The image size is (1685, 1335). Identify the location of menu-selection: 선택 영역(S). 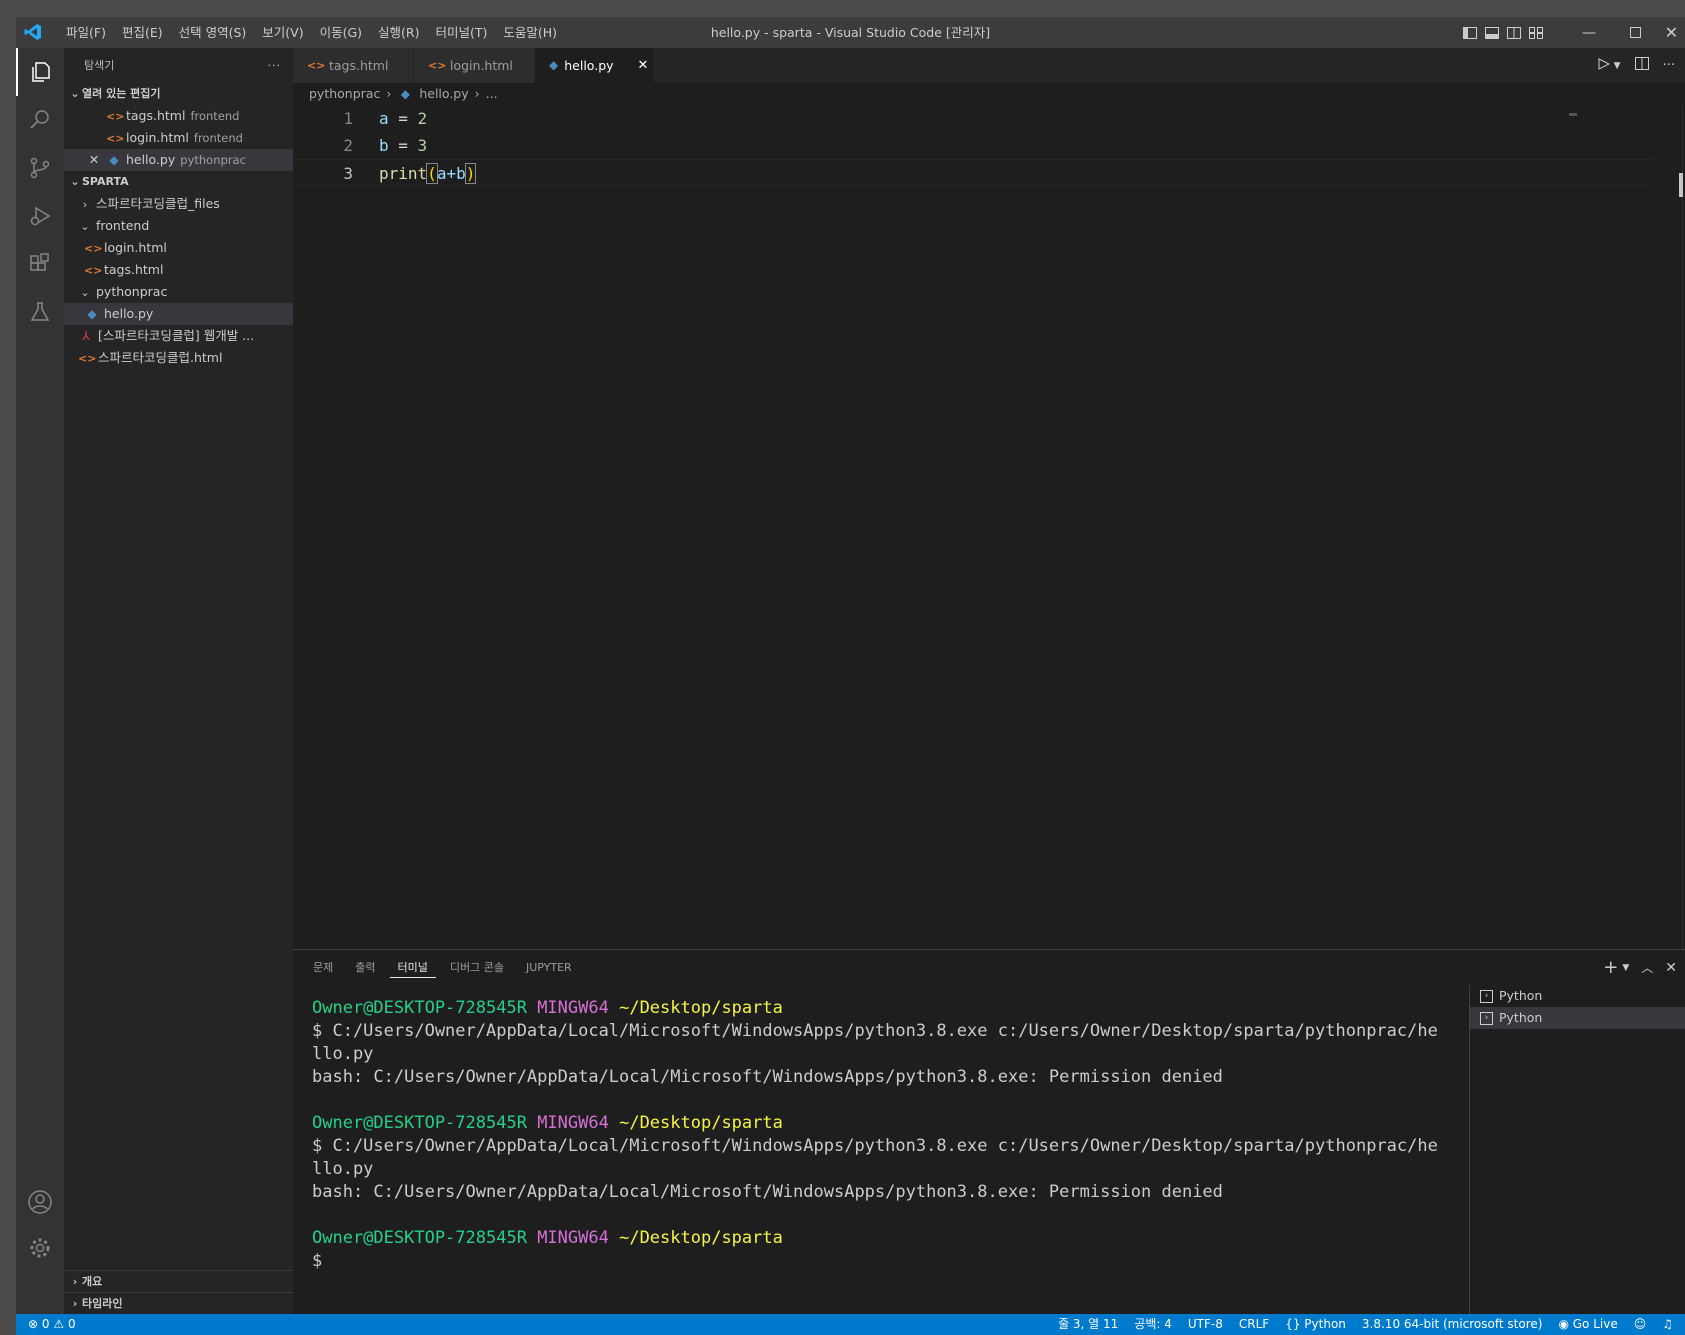
(213, 32).